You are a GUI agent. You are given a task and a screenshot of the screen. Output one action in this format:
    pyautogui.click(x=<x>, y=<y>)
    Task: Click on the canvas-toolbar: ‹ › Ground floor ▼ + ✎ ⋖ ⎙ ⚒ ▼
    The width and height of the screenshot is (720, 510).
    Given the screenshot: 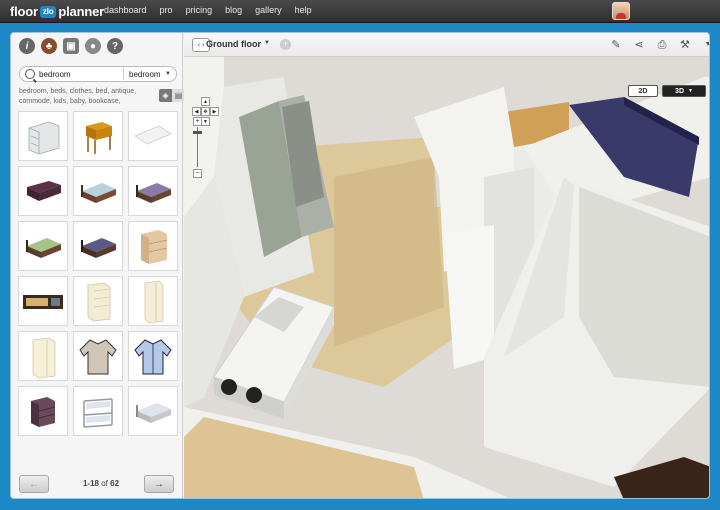 What is the action you would take?
    pyautogui.click(x=446, y=45)
    